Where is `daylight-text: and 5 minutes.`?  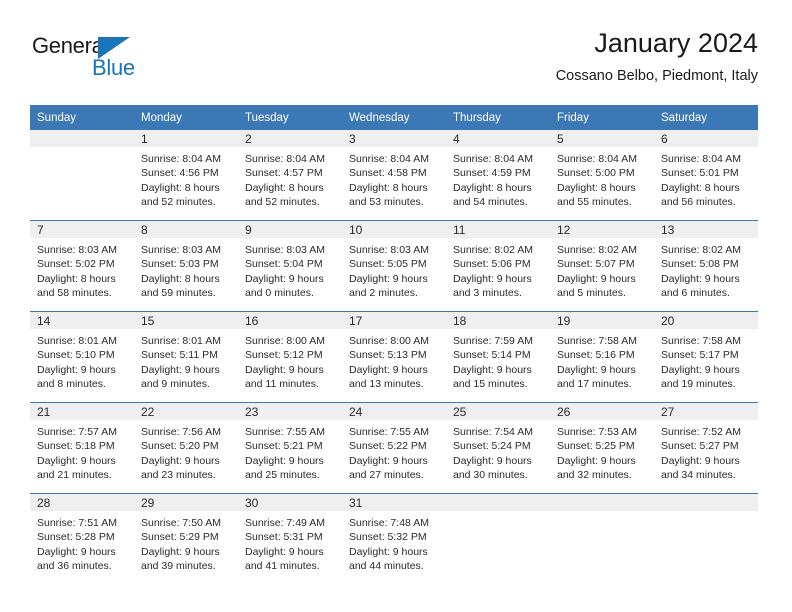
daylight-text: and 5 minutes. is located at coordinates (591, 292).